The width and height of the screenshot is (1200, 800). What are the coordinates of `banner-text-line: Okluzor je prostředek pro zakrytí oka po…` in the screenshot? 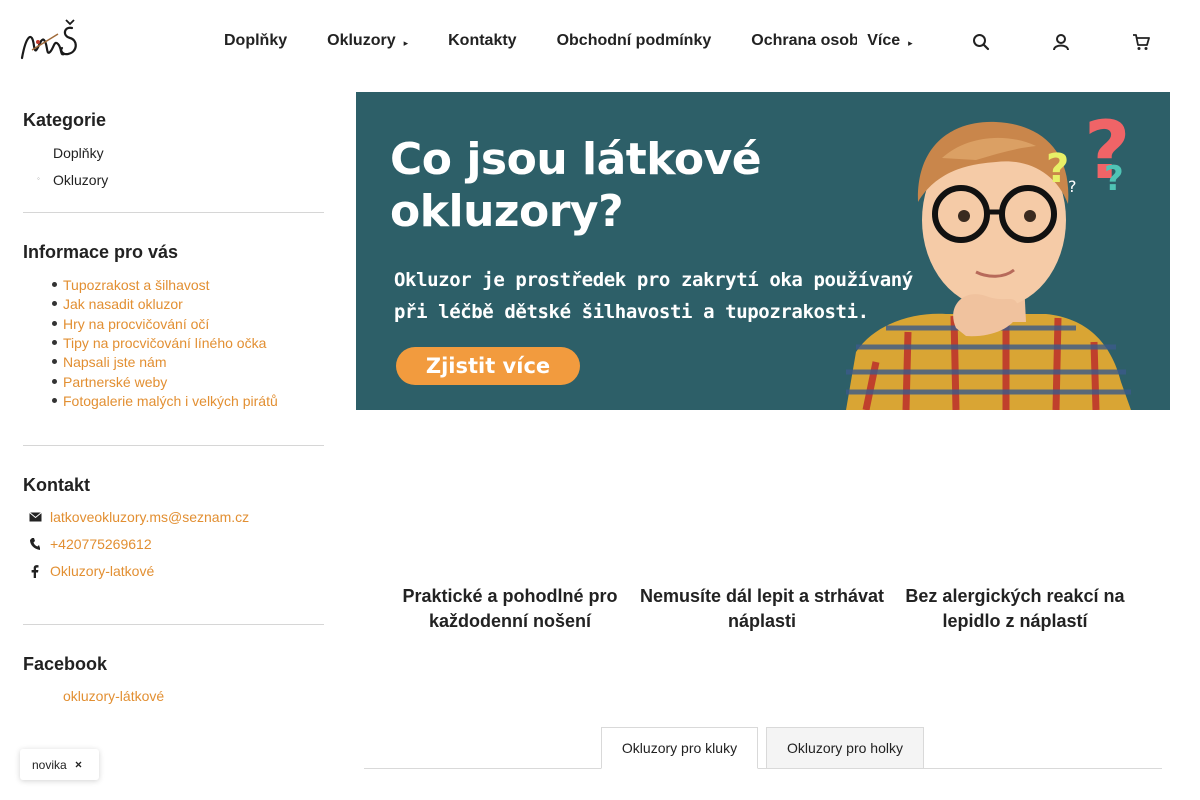 It's located at (653, 280).